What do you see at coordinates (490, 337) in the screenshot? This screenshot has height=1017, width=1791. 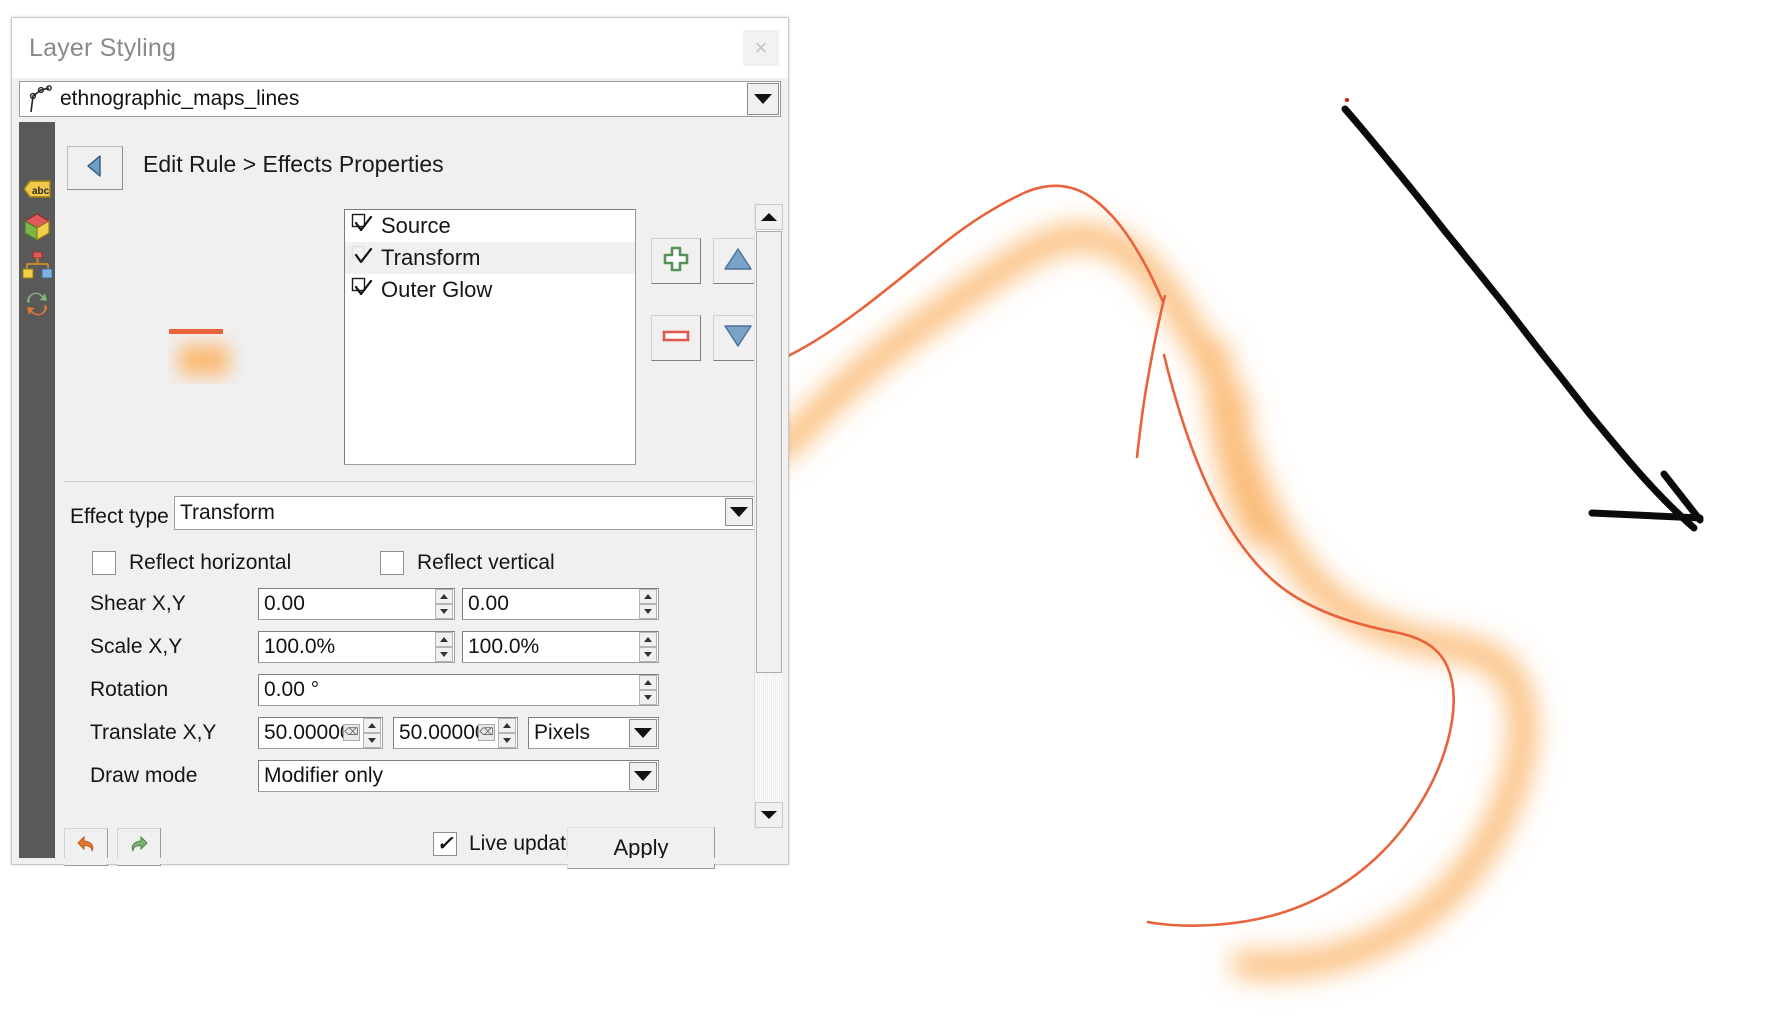 I see `effects-list: Source Transform Outer Glow` at bounding box center [490, 337].